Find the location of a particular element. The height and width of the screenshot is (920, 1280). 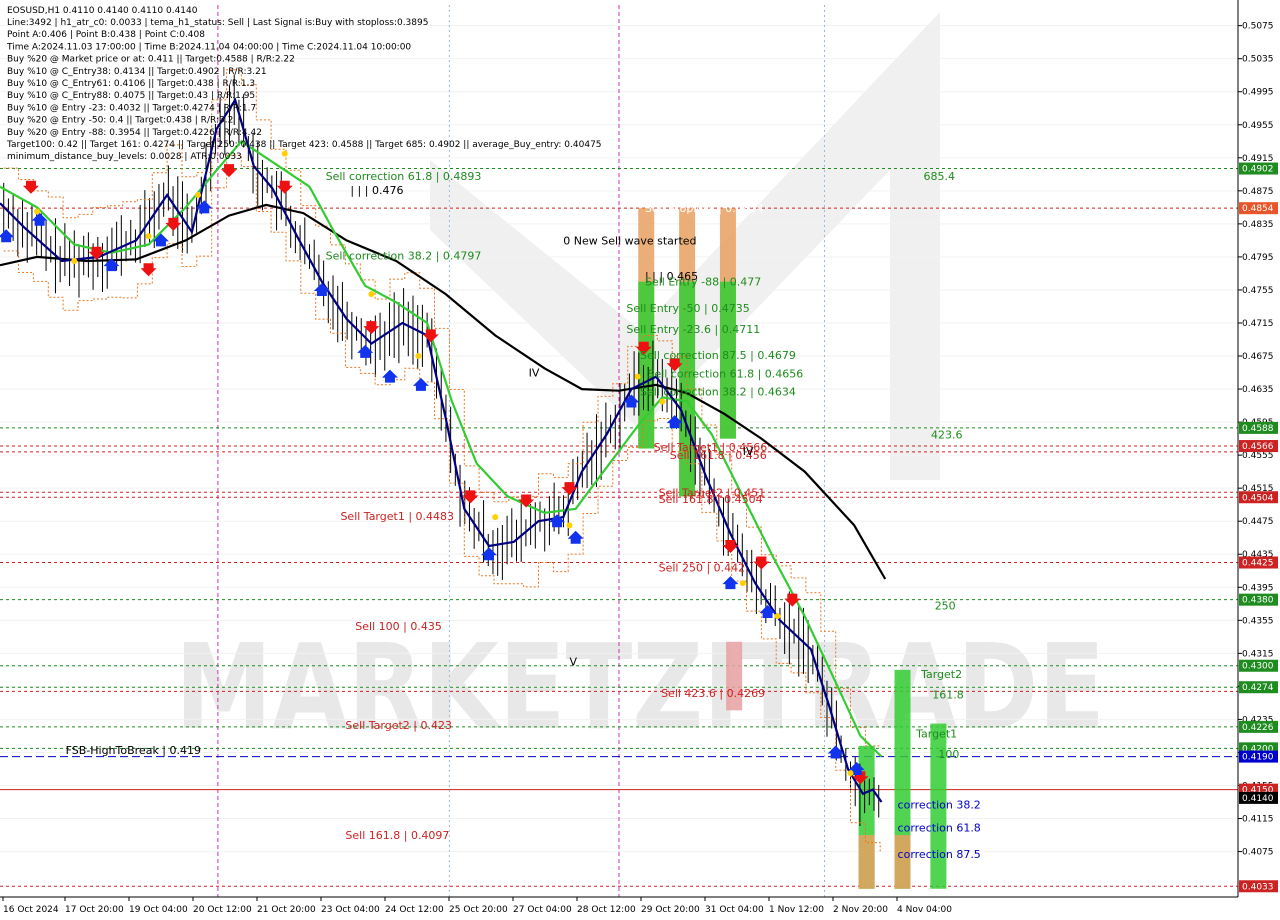

price-tick-label: 0.4635 is located at coordinates (1258, 390).